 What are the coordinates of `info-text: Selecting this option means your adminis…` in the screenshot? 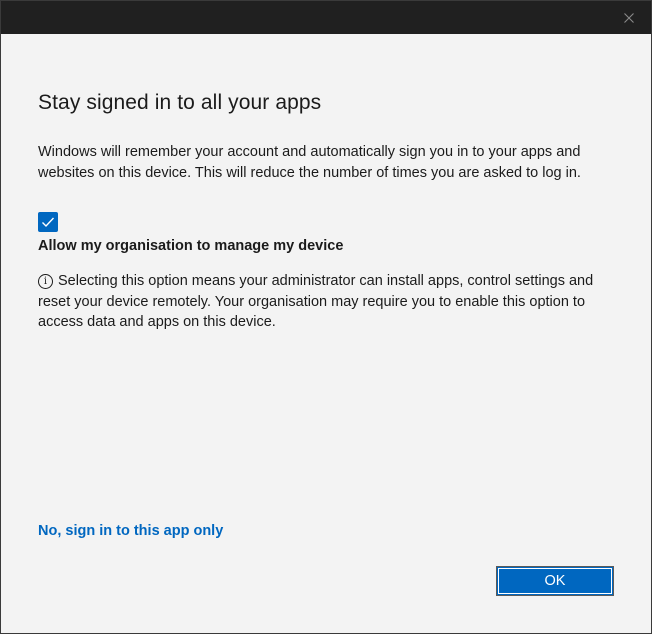 It's located at (316, 301).